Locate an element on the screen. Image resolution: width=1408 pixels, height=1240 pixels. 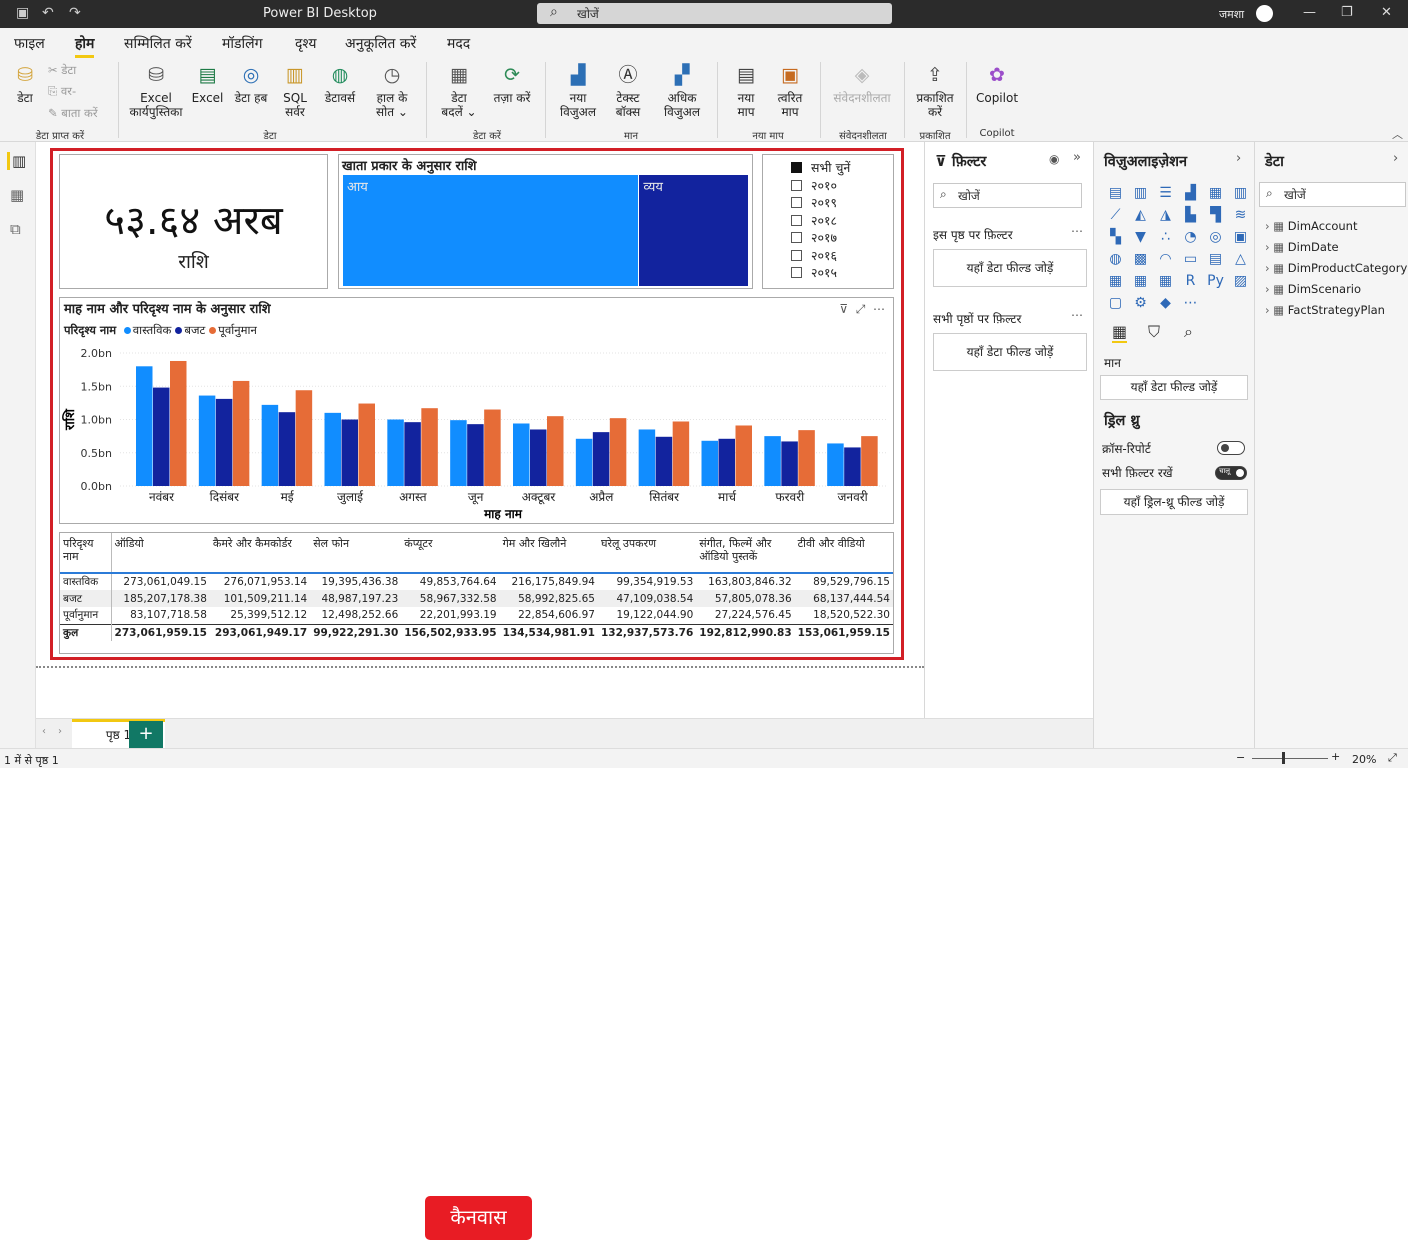
slicer-item: २०१० is located at coordinates (842, 186).